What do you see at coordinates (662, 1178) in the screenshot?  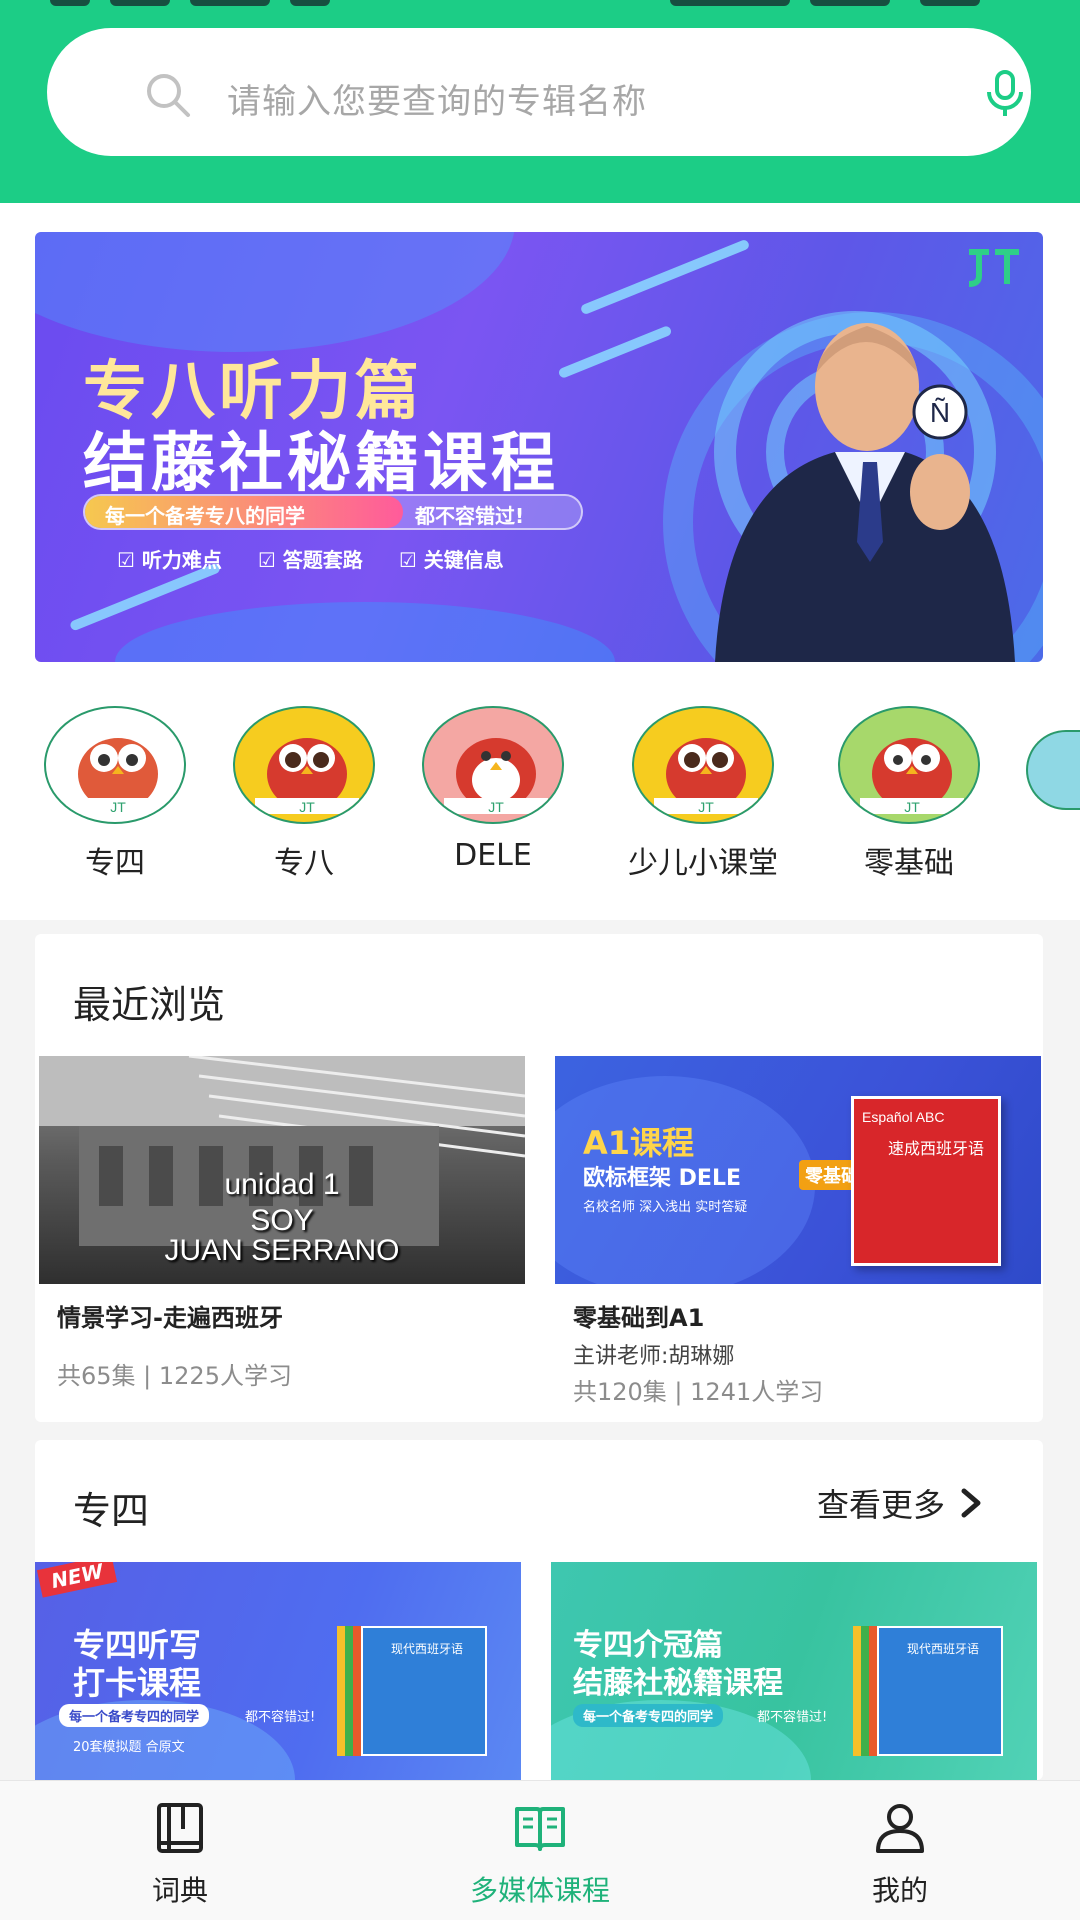 I see `thumbnail-sub: 欧标框架 DELE` at bounding box center [662, 1178].